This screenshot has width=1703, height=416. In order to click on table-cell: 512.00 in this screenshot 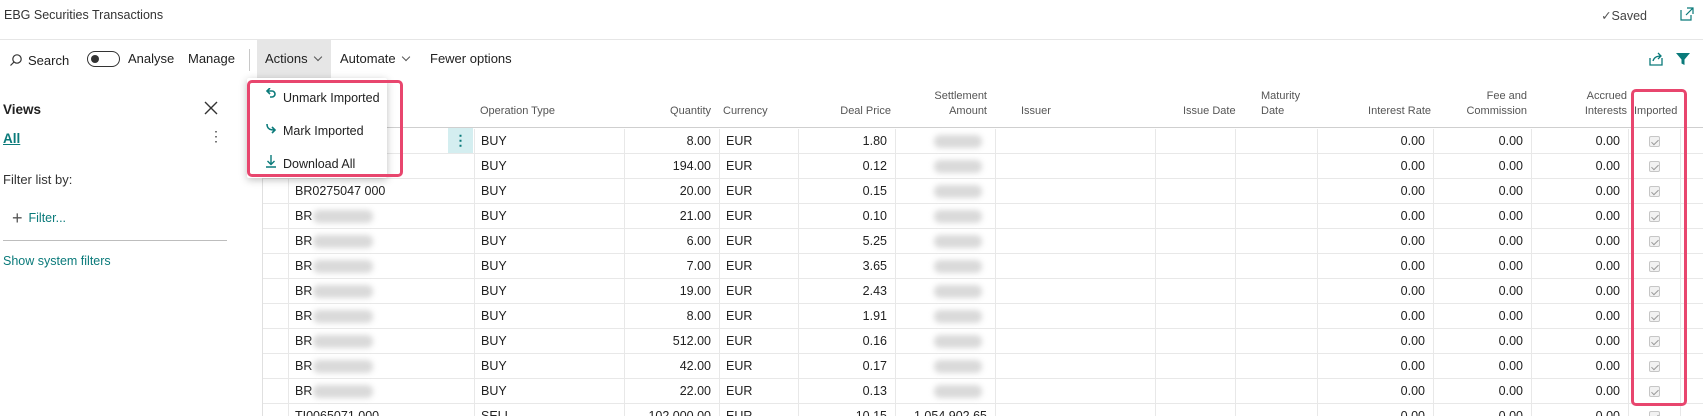, I will do `click(672, 341)`.